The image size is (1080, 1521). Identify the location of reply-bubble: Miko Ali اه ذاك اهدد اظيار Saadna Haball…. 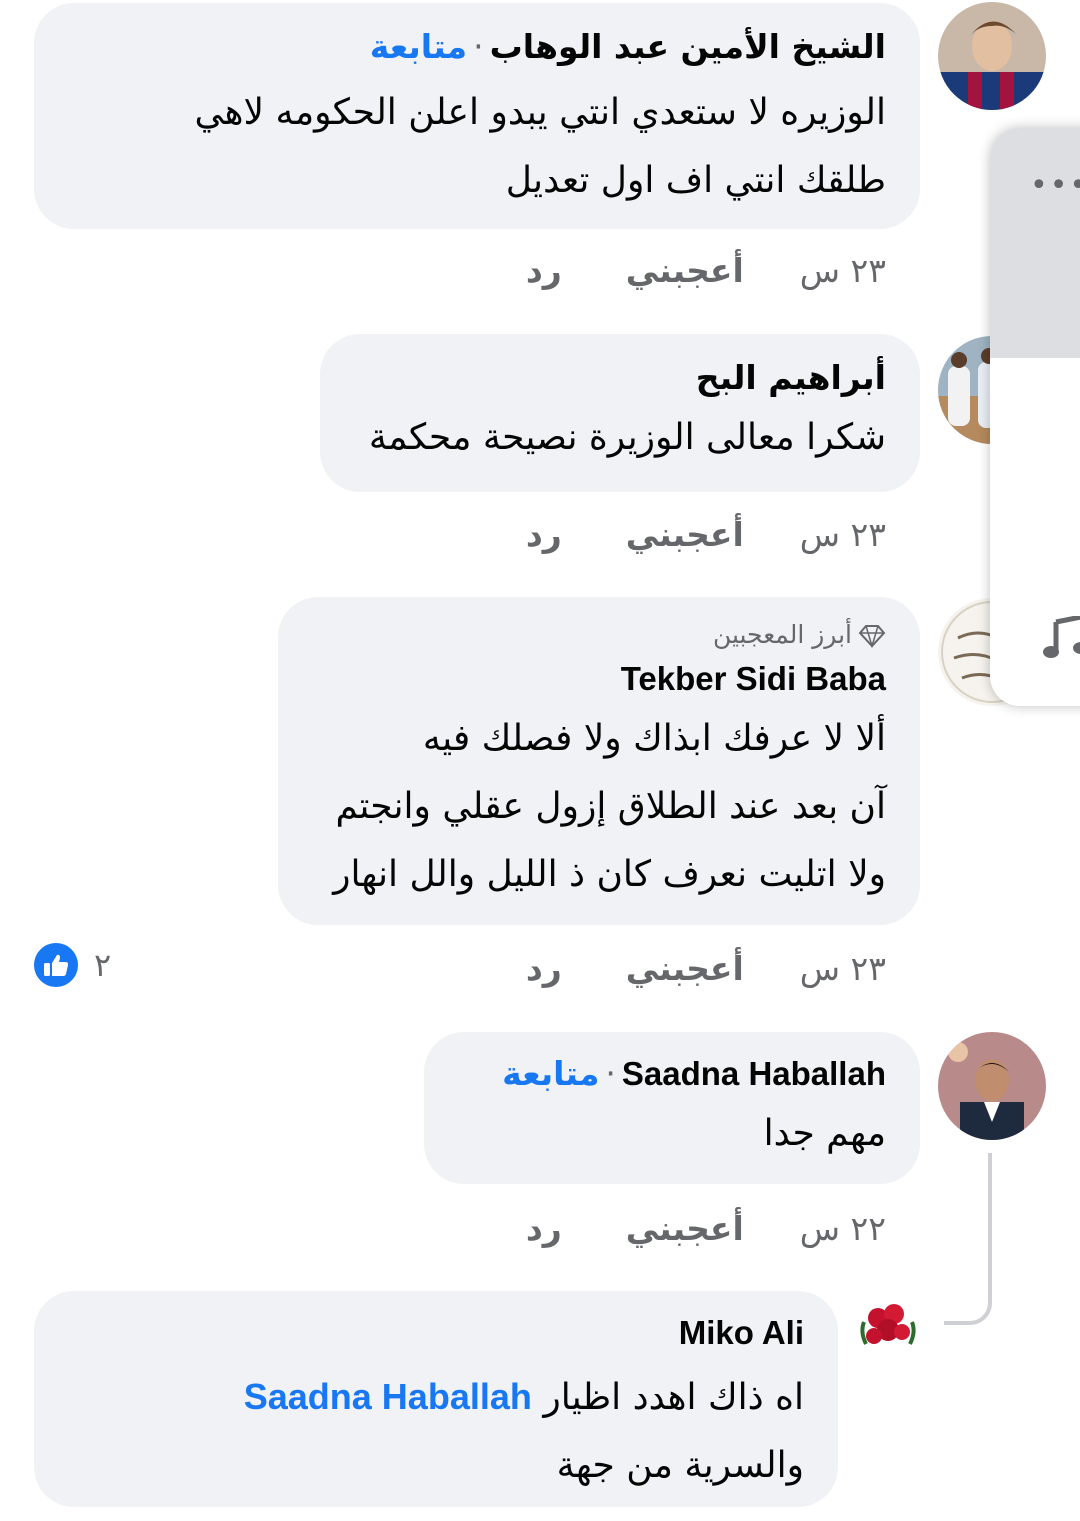
(436, 1399).